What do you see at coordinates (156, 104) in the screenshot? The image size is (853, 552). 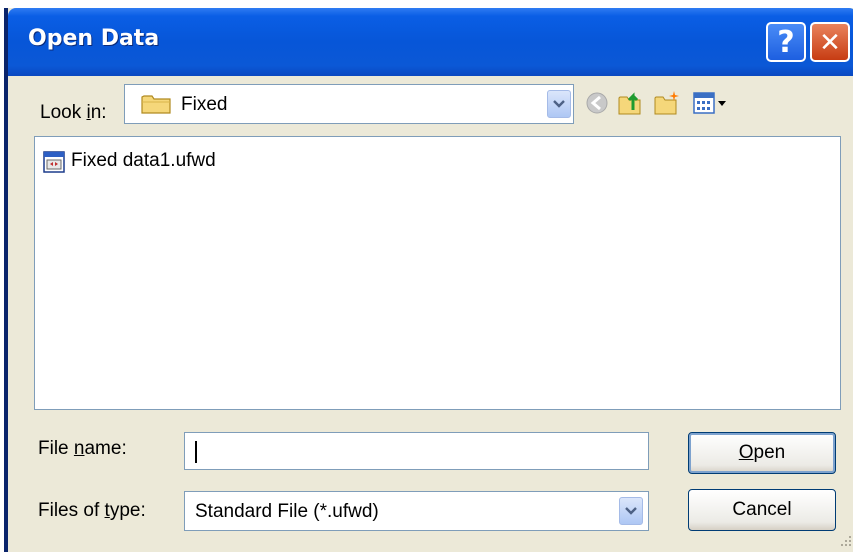 I see `folder-icon` at bounding box center [156, 104].